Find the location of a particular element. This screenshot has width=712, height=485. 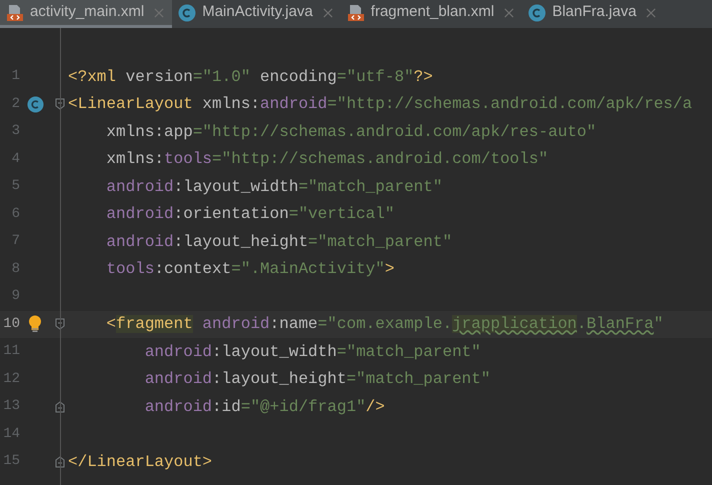

code-line: <LinearLayout xmlns:android="http://schemas.android.com/apk/res/a is located at coordinates (380, 105).